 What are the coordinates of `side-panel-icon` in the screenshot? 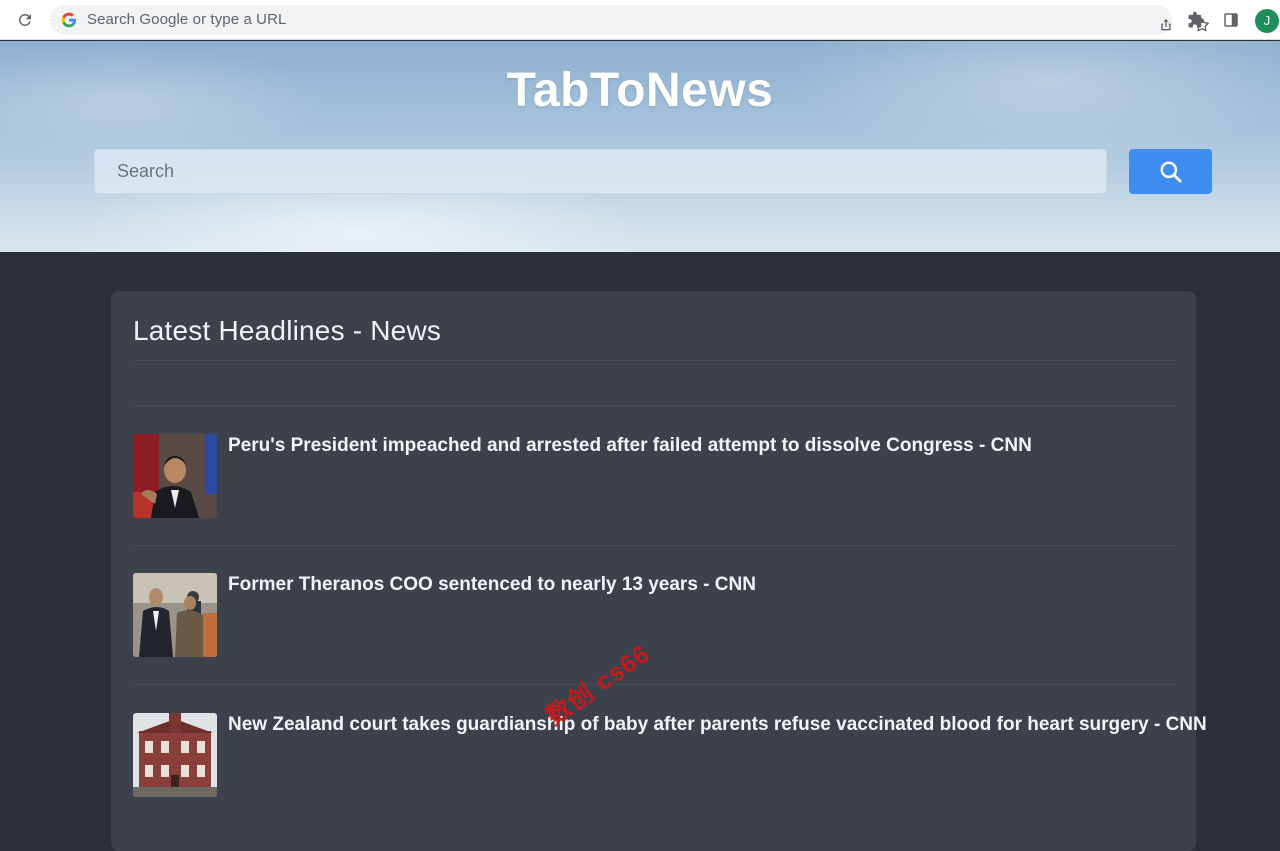 It's located at (1231, 20).